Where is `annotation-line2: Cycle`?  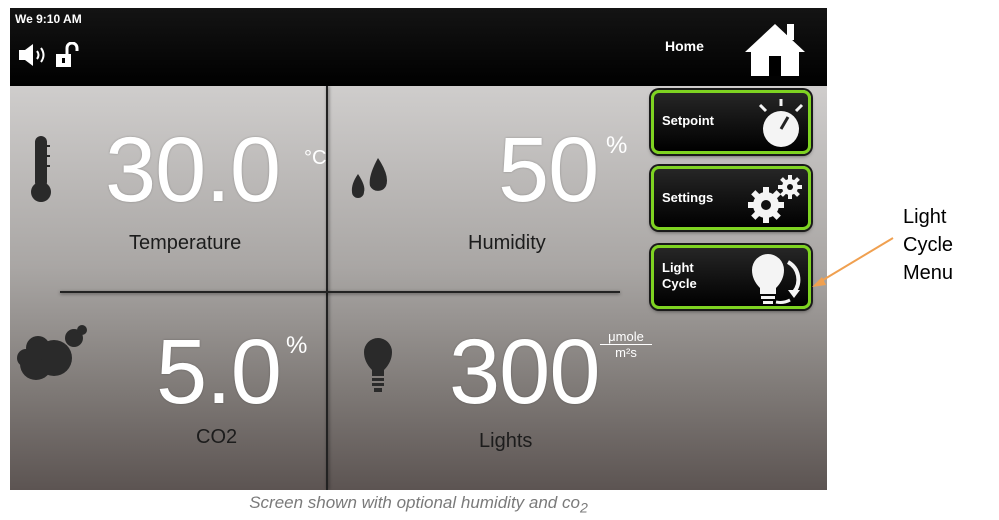 annotation-line2: Cycle is located at coordinates (928, 245).